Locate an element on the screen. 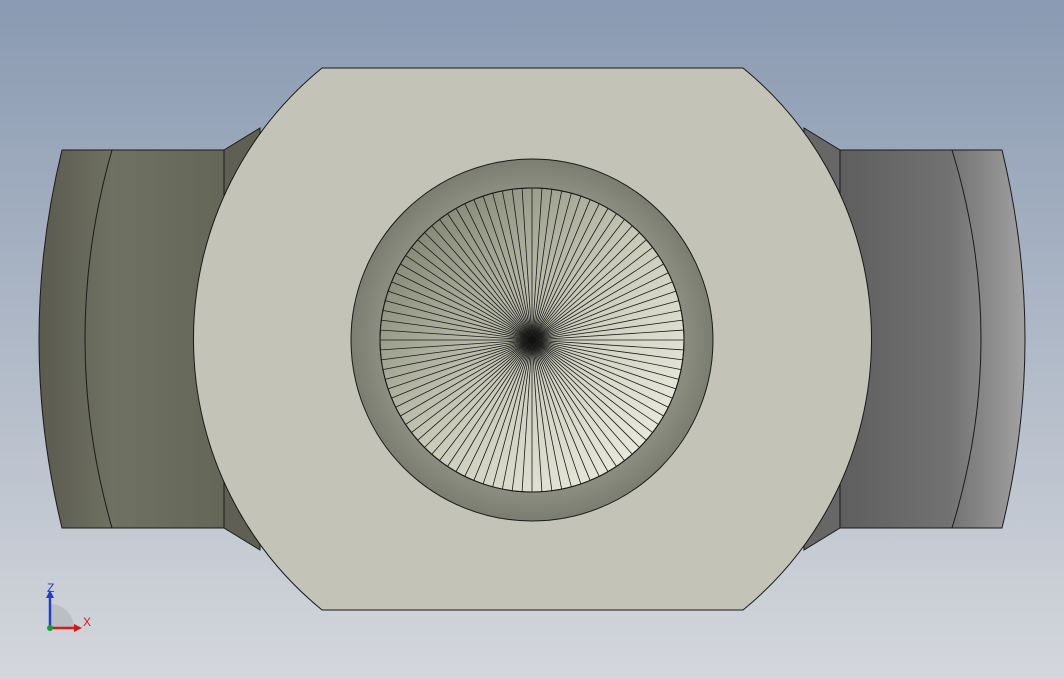 The height and width of the screenshot is (679, 1064). y-axis-dot is located at coordinates (50, 628).